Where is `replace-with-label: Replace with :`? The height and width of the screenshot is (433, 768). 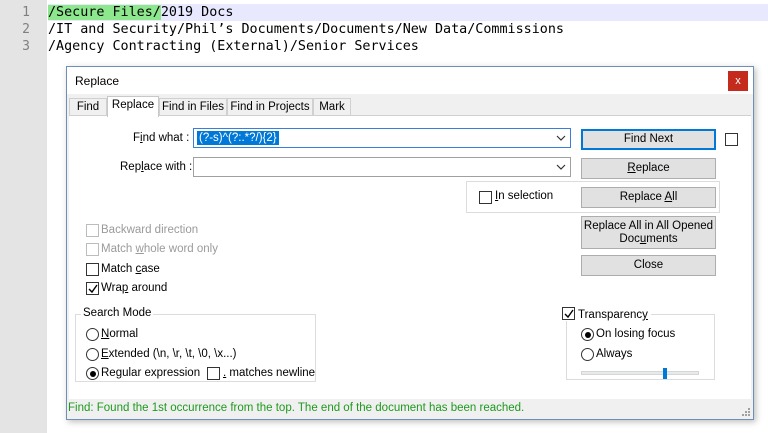 replace-with-label: Replace with : is located at coordinates (156, 167).